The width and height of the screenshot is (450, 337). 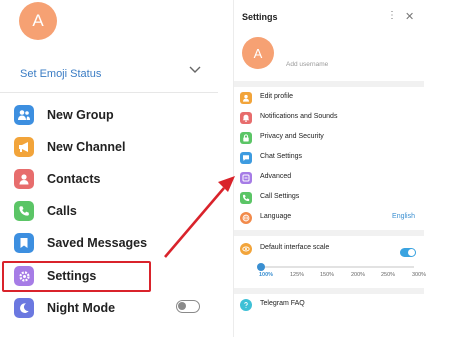 I want to click on settings-item-label: Edit profile, so click(x=277, y=96).